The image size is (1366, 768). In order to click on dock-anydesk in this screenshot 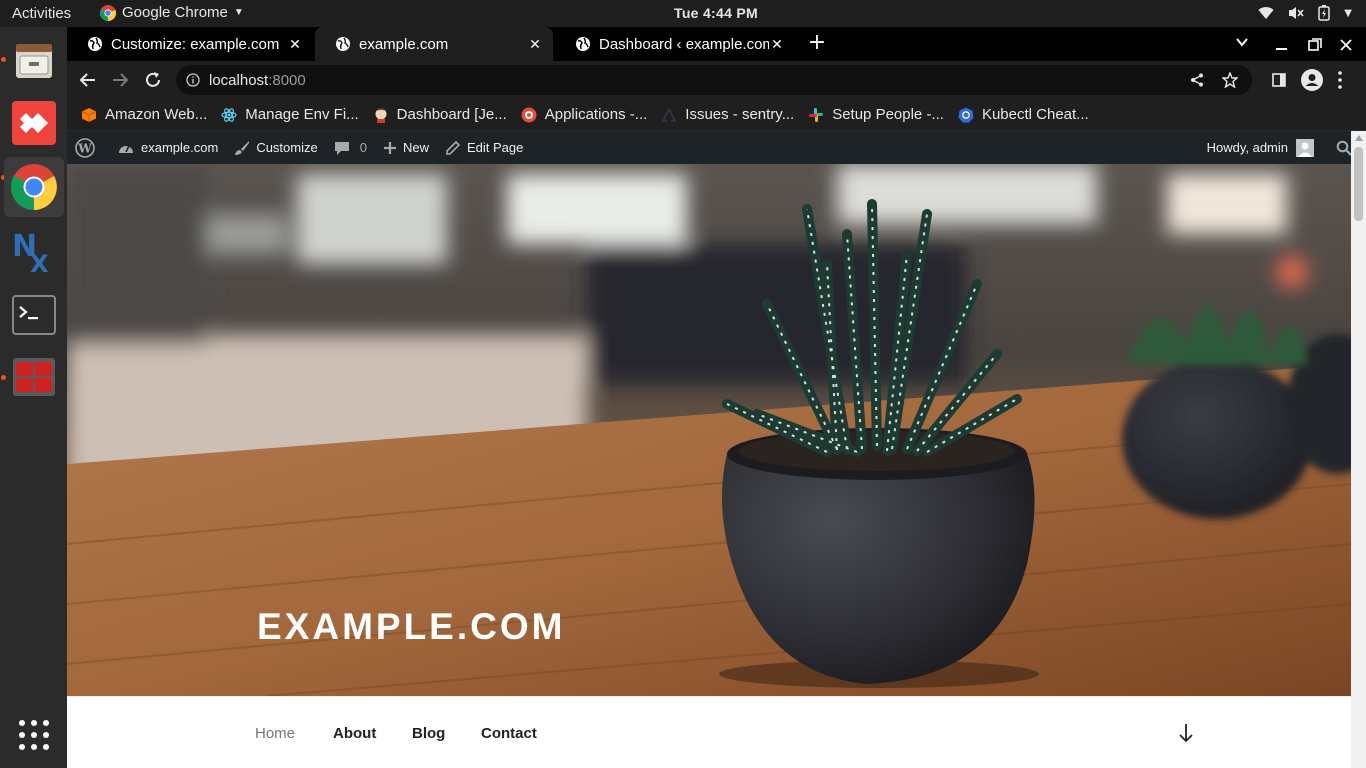, I will do `click(34, 123)`.